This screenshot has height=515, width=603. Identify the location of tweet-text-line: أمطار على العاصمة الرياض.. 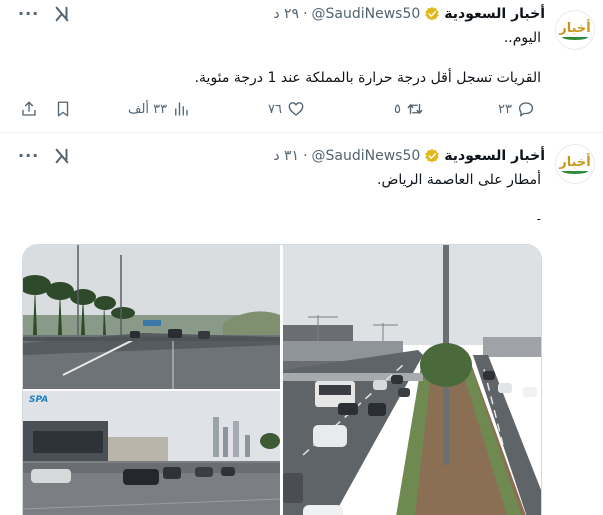
(459, 180).